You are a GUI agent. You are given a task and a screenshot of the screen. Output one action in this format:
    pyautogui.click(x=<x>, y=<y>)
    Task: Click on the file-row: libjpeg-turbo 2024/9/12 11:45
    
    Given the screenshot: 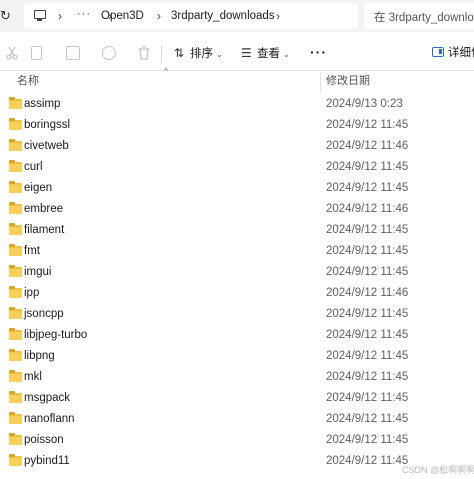 What is the action you would take?
    pyautogui.click(x=237, y=335)
    